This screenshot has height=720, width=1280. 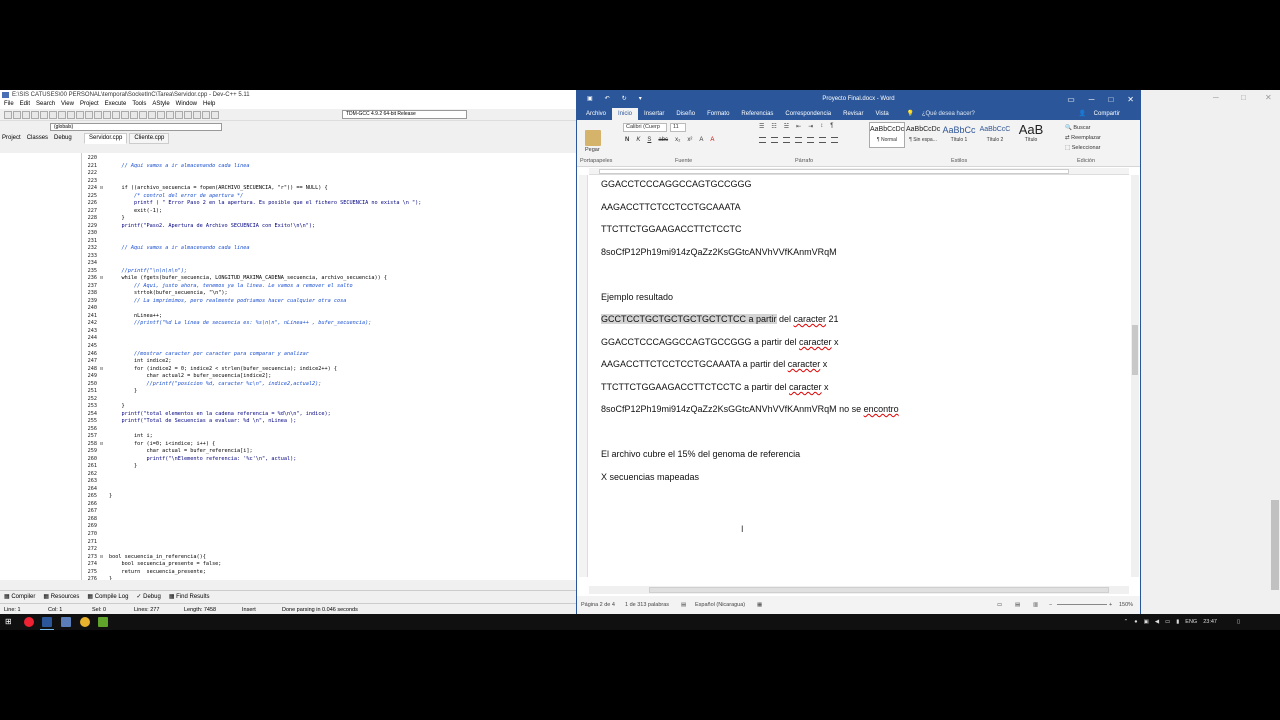 What do you see at coordinates (85, 622) in the screenshot?
I see `chrome-taskbar-icon` at bounding box center [85, 622].